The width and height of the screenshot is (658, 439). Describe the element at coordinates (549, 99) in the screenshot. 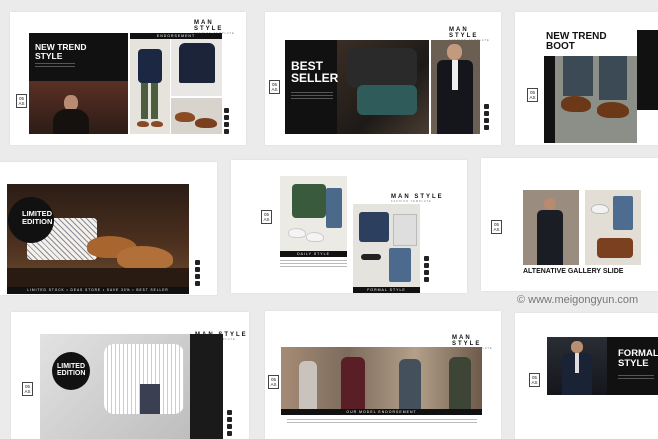

I see `side-strip` at that location.